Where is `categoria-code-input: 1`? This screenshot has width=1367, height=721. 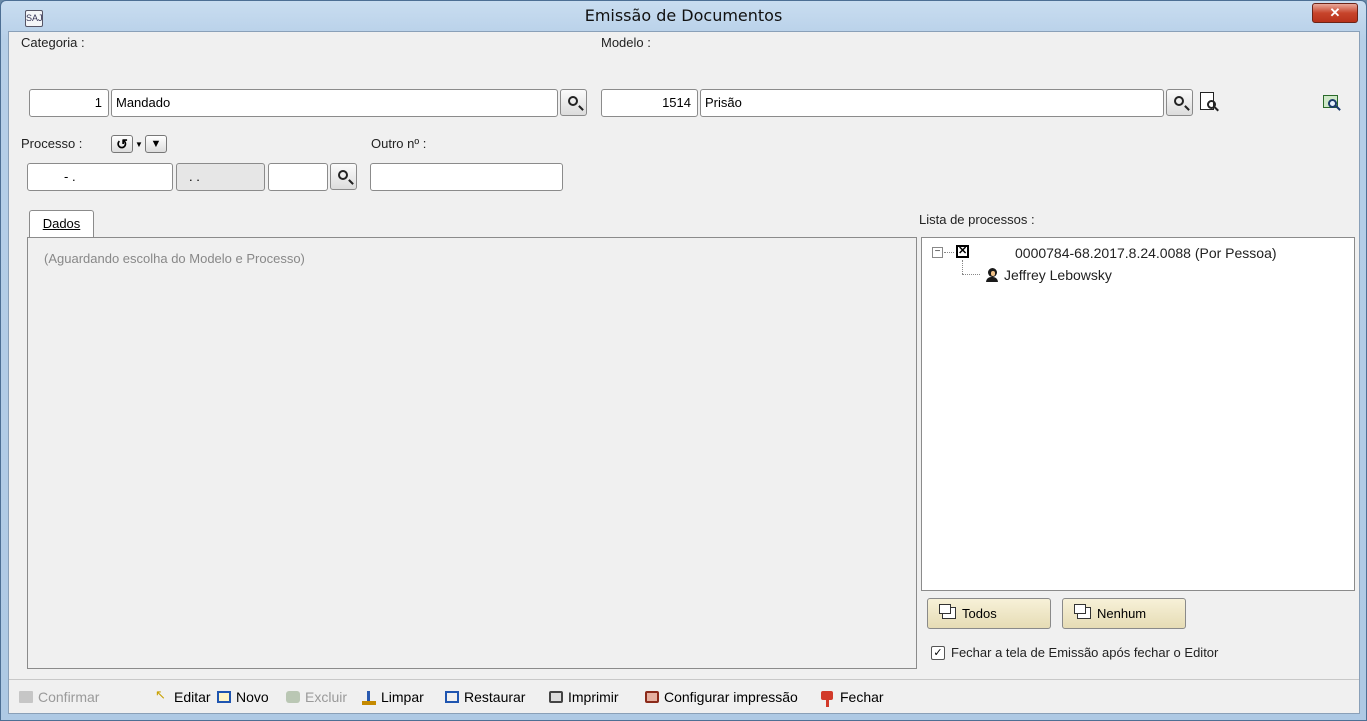
categoria-code-input: 1 is located at coordinates (69, 103).